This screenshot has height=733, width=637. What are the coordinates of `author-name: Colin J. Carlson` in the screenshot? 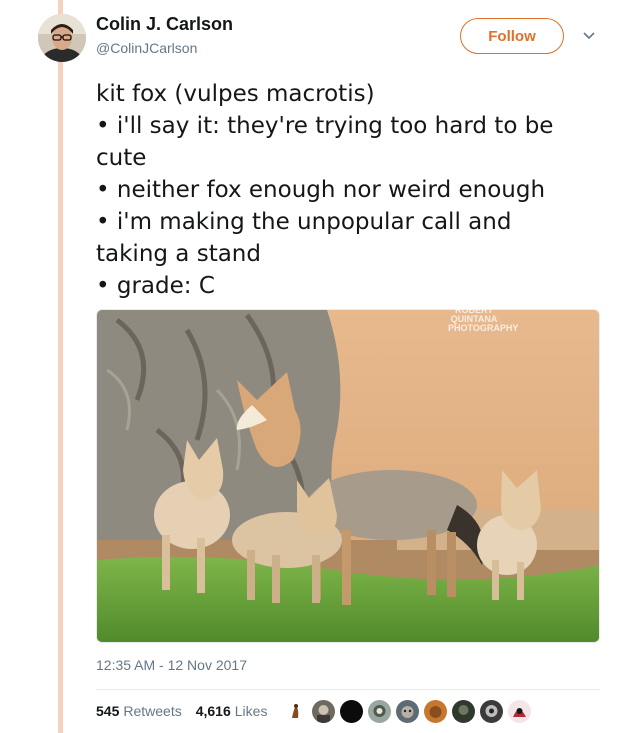 It's located at (164, 24).